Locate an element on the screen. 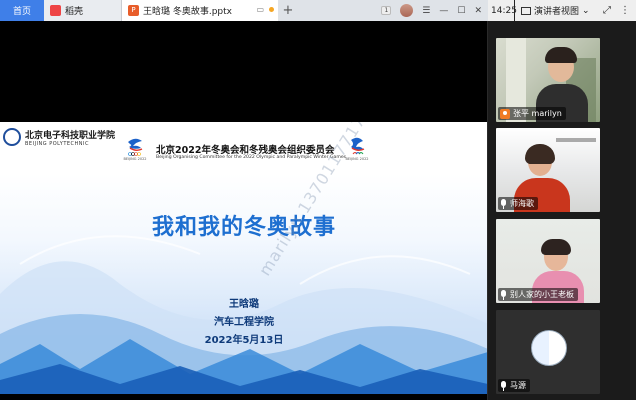 The height and width of the screenshot is (400, 636). close-icon: ✕ is located at coordinates (478, 11).